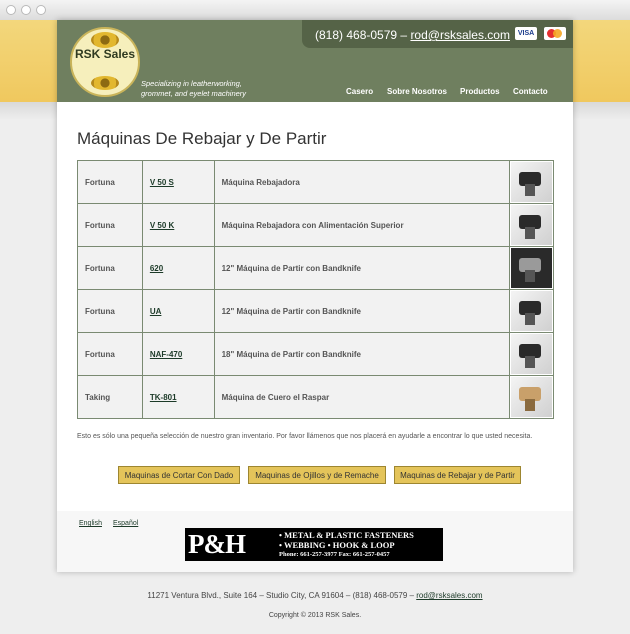  Describe the element at coordinates (105, 62) in the screenshot. I see `site-logo: RSK Sales` at that location.